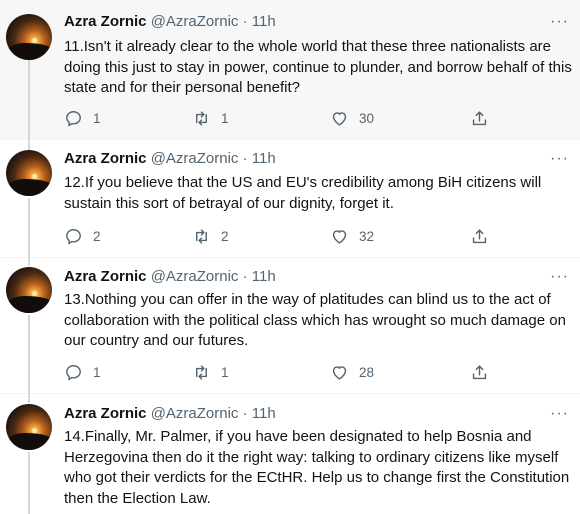  I want to click on retweet-button: 2, so click(210, 236).